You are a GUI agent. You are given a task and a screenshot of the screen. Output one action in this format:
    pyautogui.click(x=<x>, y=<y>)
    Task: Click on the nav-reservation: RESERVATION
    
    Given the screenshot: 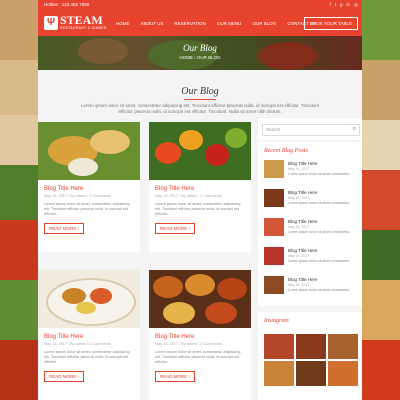 What is the action you would take?
    pyautogui.click(x=190, y=23)
    